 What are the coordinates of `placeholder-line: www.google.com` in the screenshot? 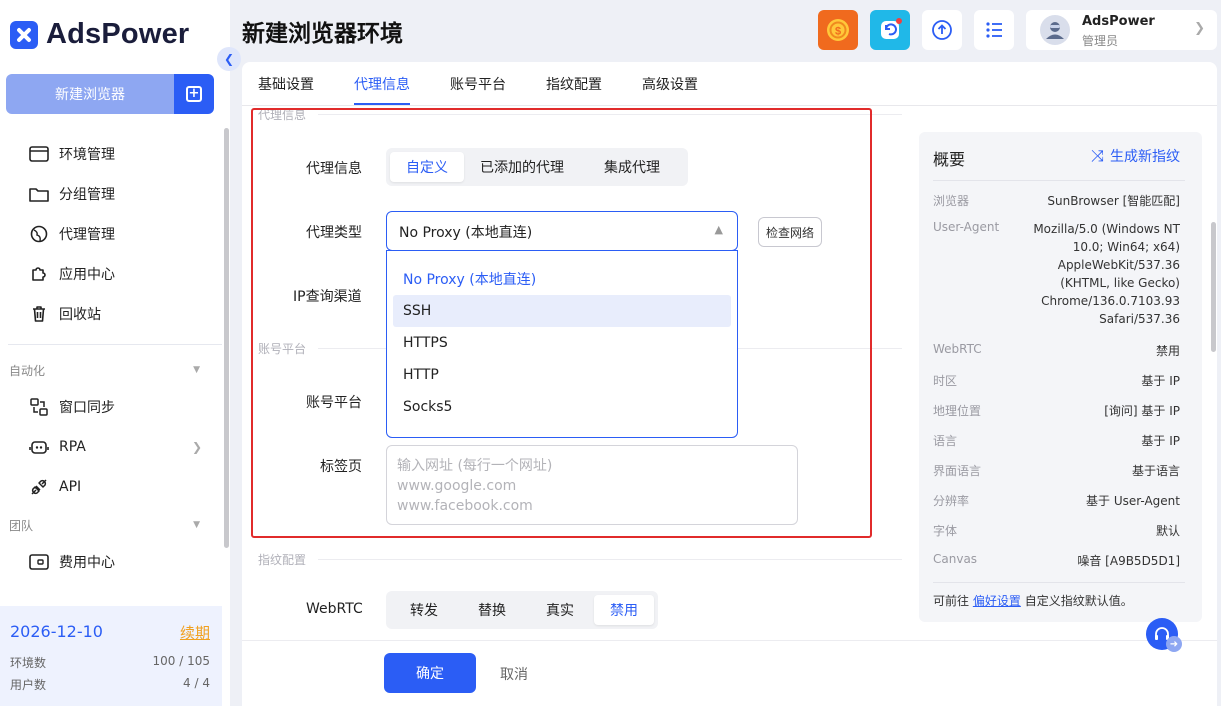 It's located at (457, 486).